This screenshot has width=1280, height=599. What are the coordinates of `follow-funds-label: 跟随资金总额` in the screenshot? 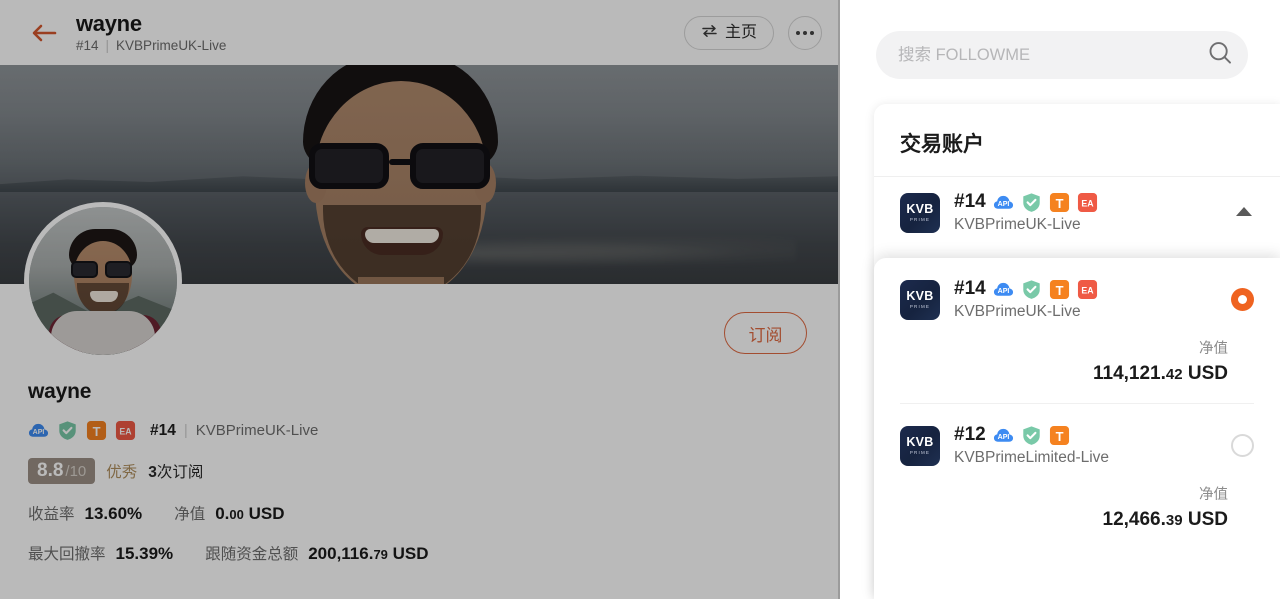 It's located at (252, 554).